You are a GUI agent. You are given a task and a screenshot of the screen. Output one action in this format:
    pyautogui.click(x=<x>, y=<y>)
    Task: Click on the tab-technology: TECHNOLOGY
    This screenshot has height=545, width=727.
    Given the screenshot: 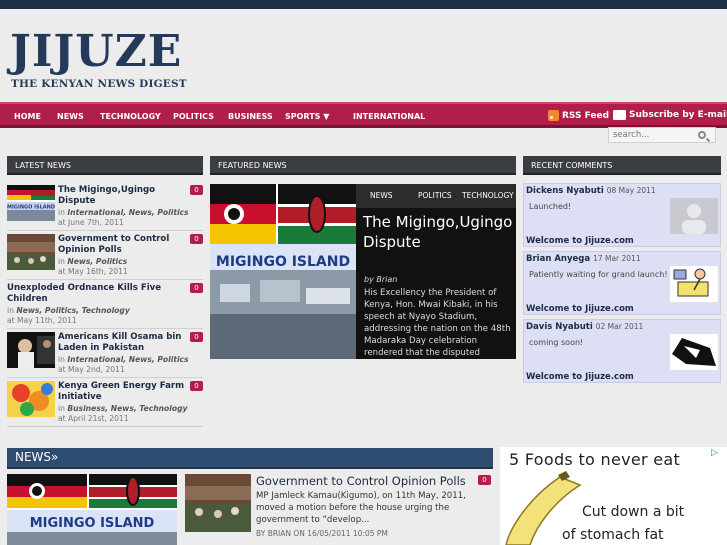 What is the action you would take?
    pyautogui.click(x=488, y=195)
    